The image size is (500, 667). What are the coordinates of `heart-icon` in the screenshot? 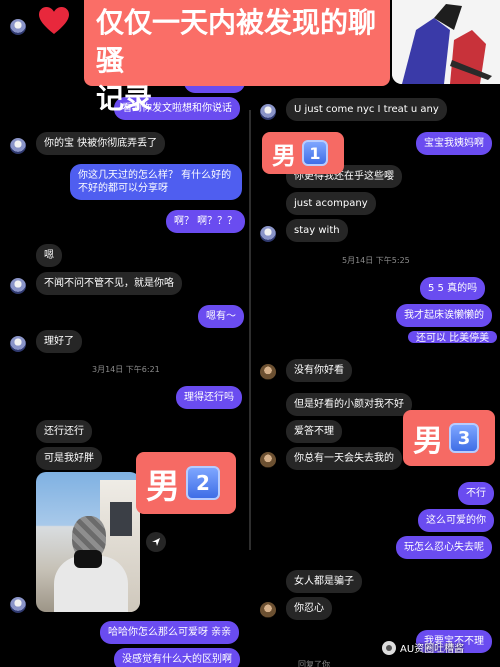 It's located at (54, 23).